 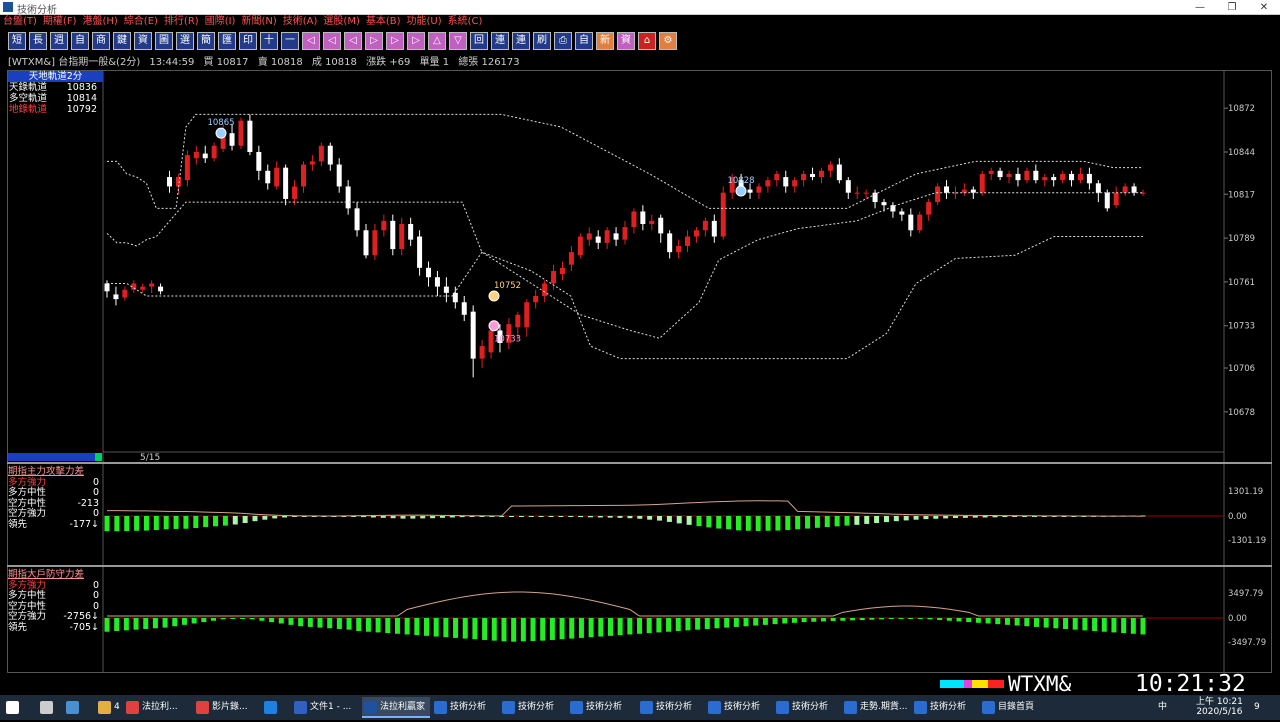 I want to click on price-tick-label: 10872, so click(x=1241, y=109).